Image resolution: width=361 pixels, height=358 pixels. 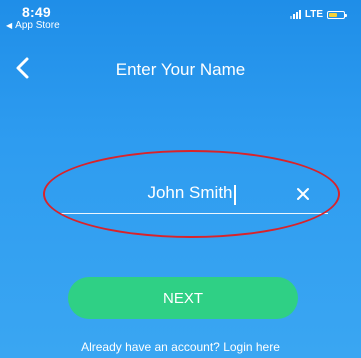 I want to click on back-triangle-icon: ◀, so click(x=9, y=25).